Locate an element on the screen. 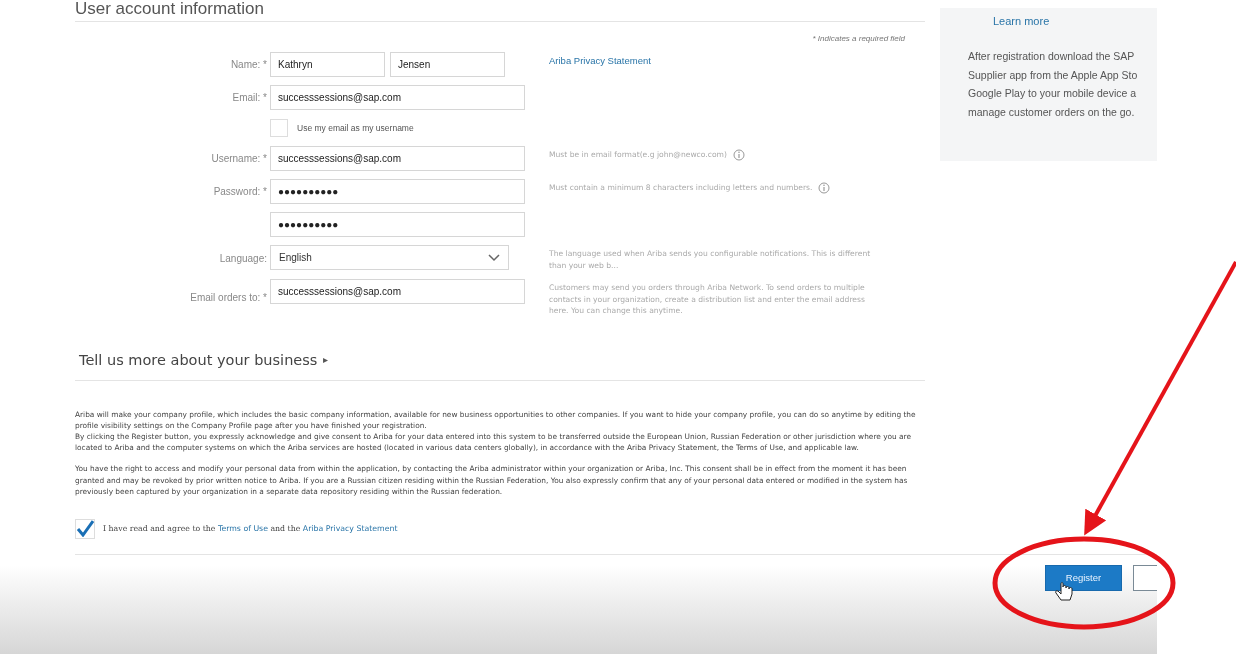 Image resolution: width=1236 pixels, height=654 pixels. section-title: User account information is located at coordinates (170, 9).